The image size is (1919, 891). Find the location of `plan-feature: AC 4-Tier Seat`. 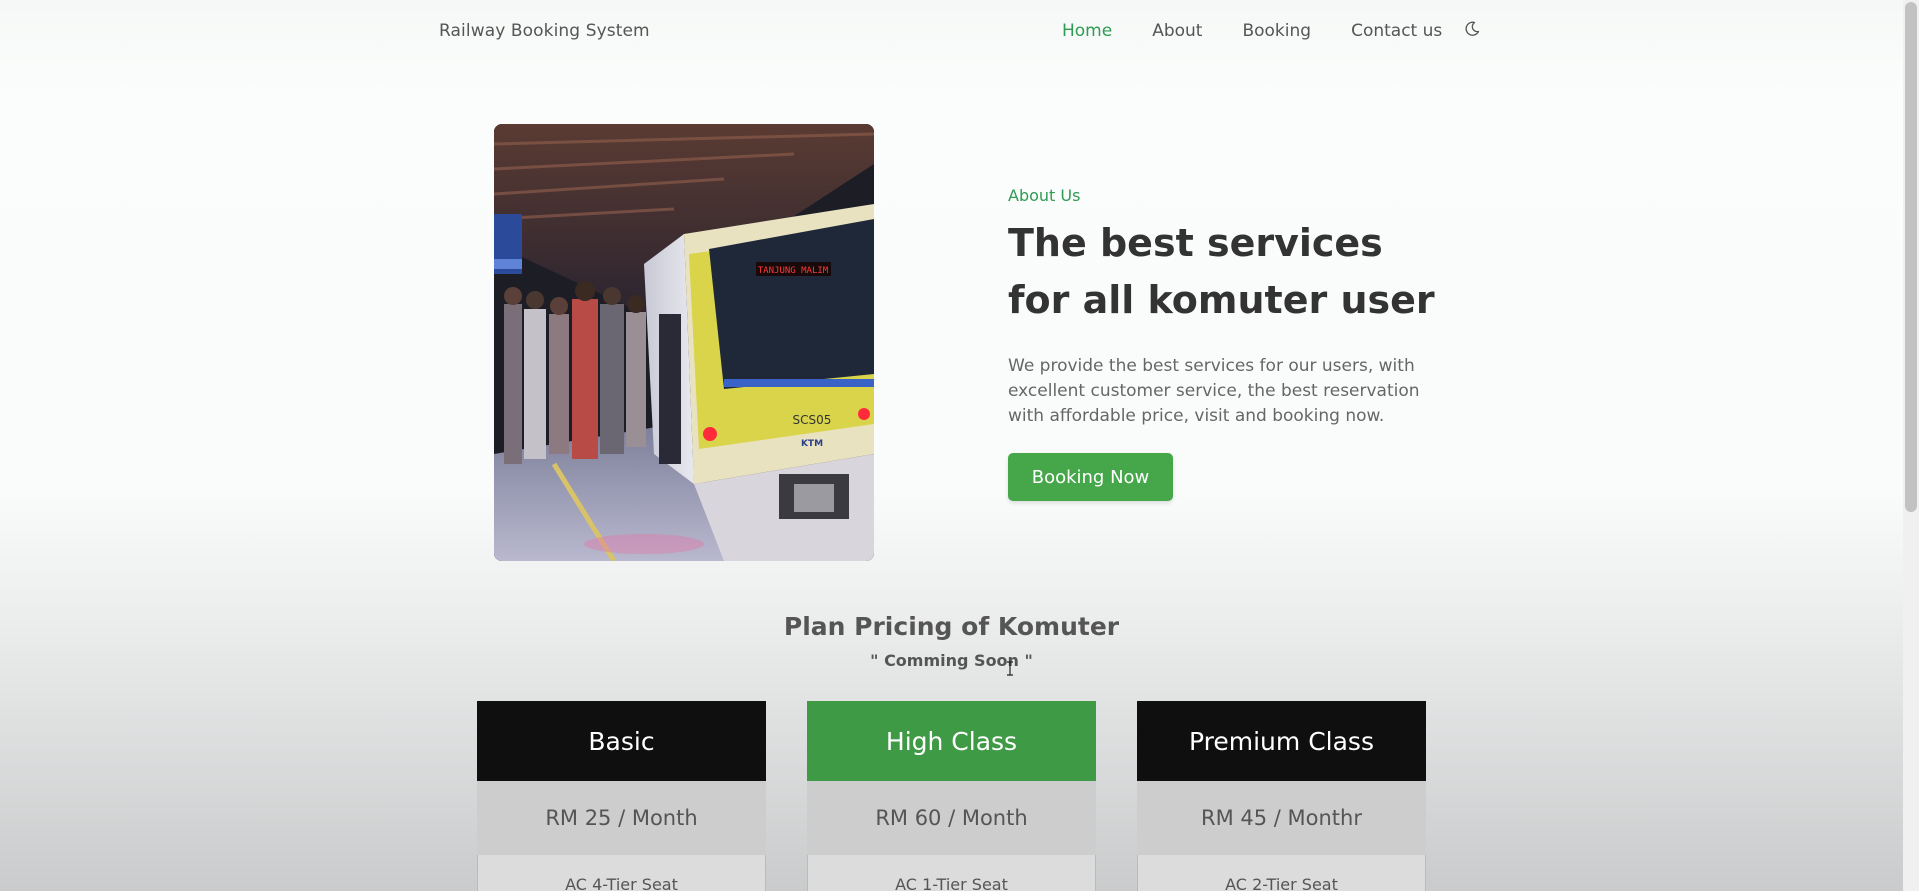

plan-feature: AC 4-Tier Seat is located at coordinates (621, 873).